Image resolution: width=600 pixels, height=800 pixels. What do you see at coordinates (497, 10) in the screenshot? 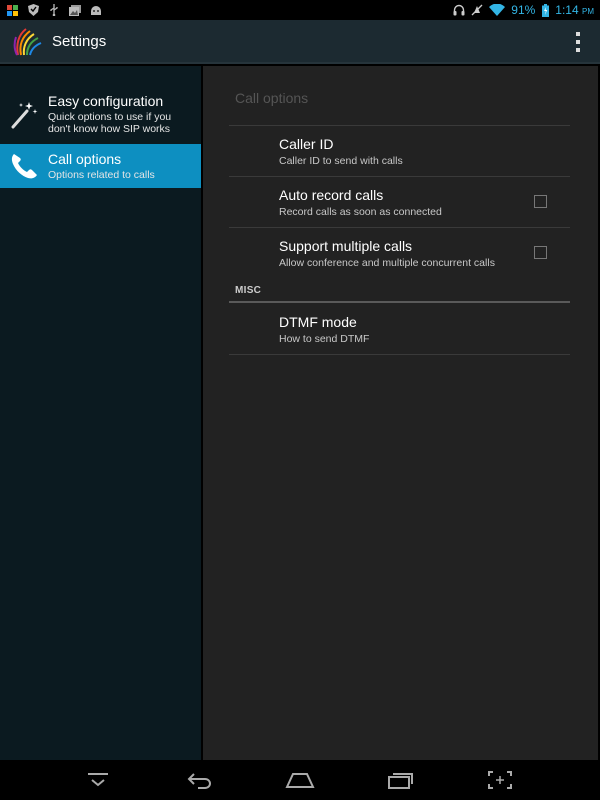
I see `wifi-icon` at bounding box center [497, 10].